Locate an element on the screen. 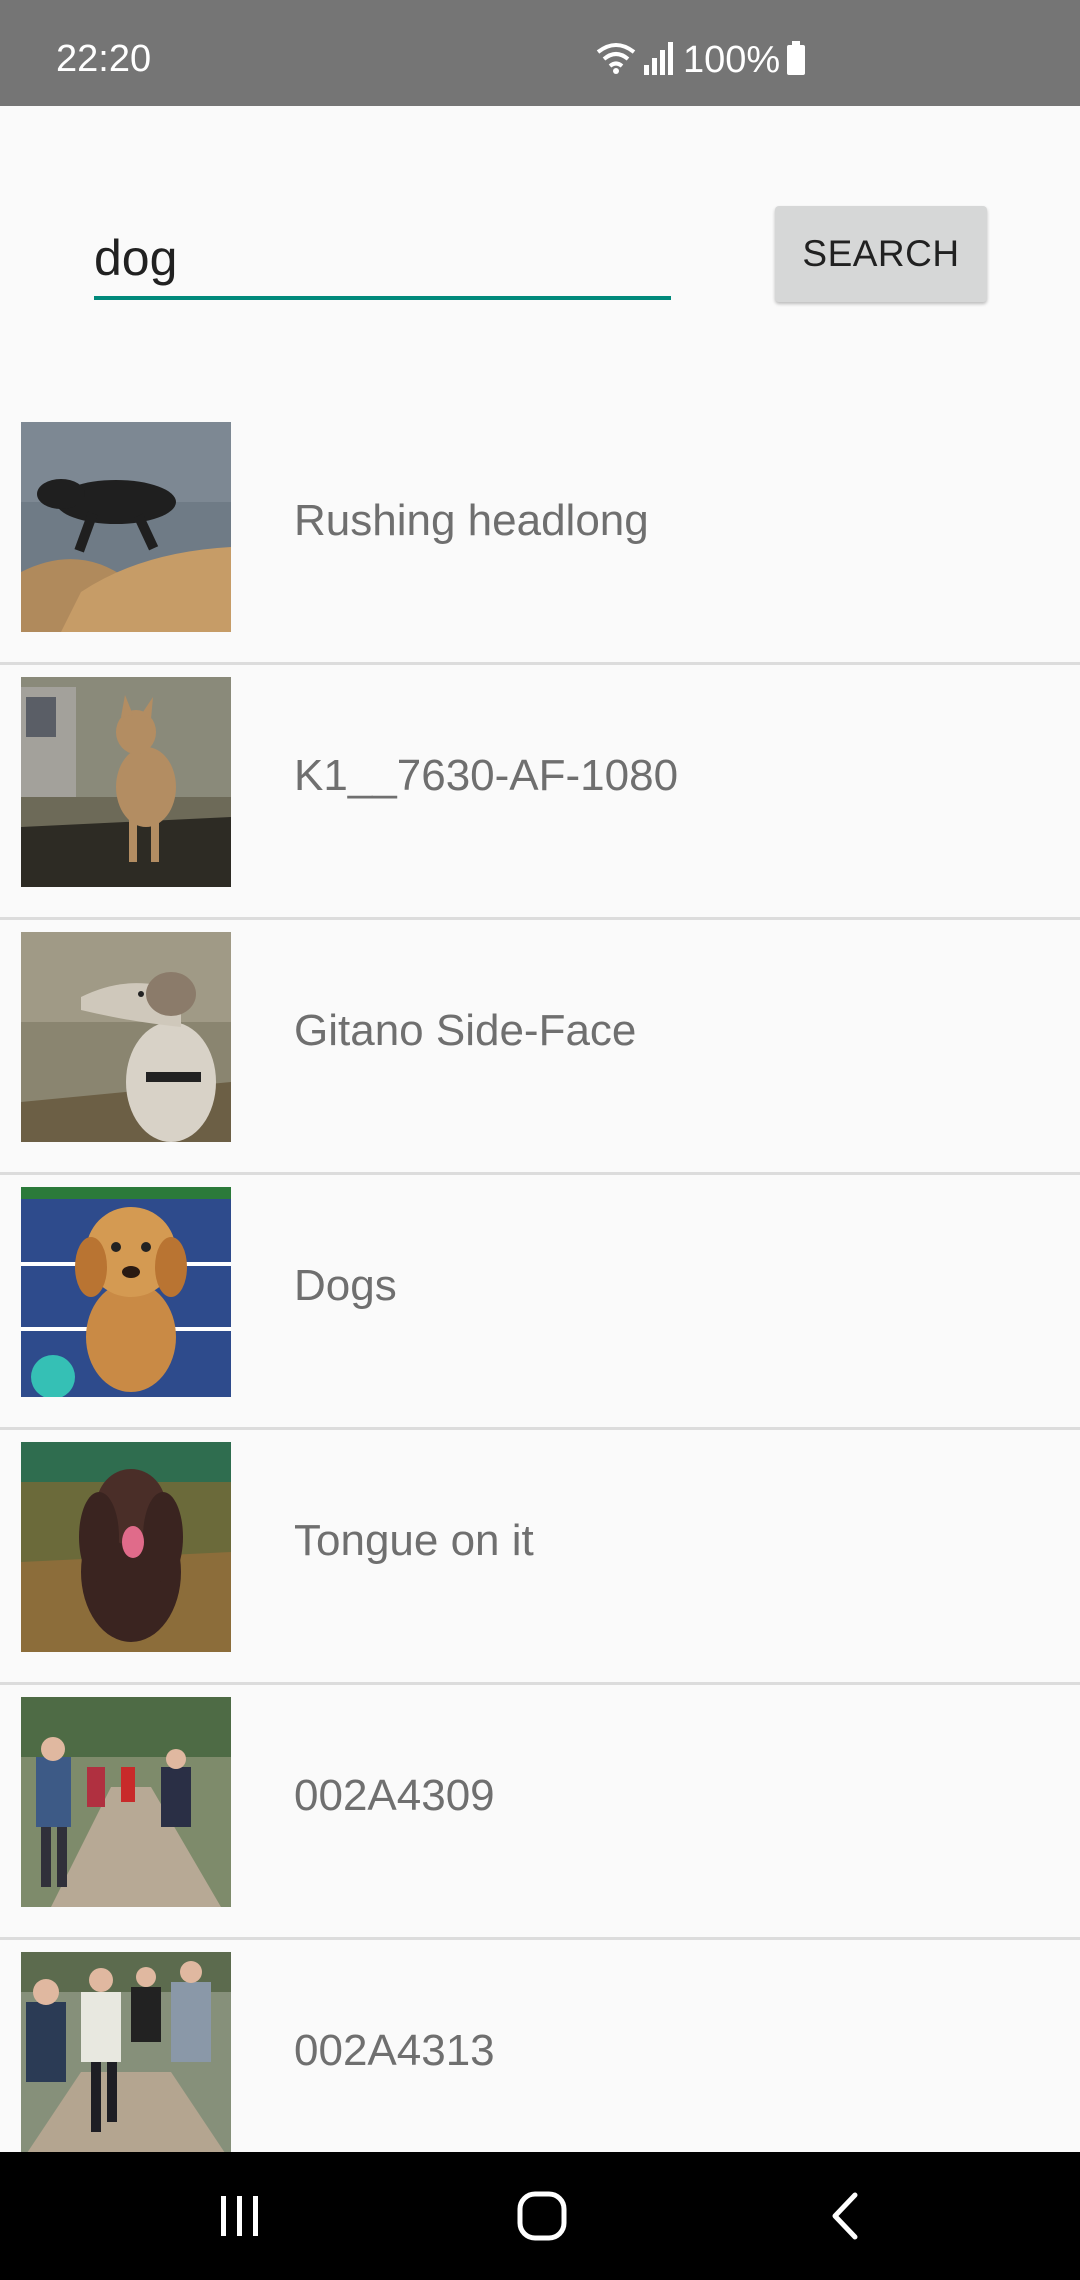  list-item-title: 002A4313 is located at coordinates (394, 2050).